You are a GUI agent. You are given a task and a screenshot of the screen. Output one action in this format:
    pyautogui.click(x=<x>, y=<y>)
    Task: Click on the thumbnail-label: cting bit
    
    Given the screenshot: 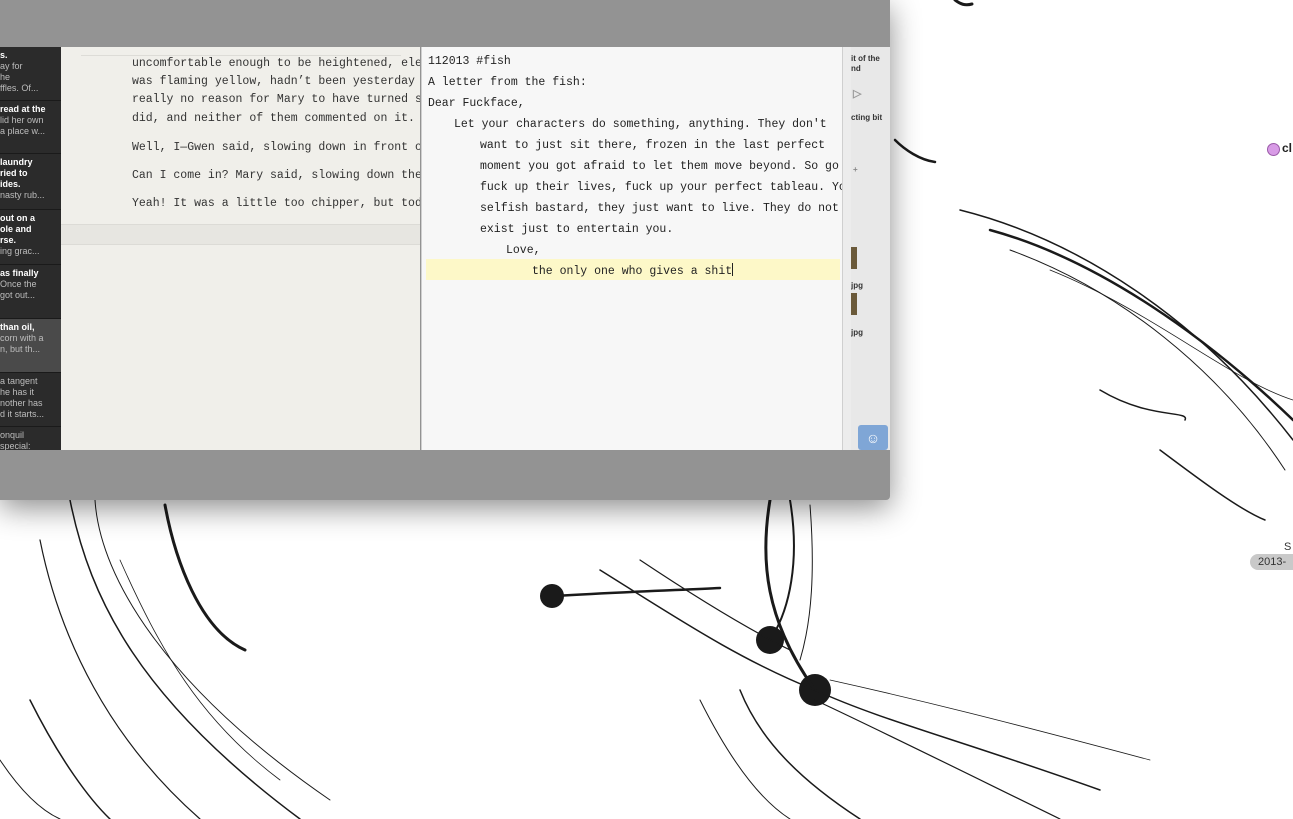 What is the action you would take?
    pyautogui.click(x=867, y=117)
    